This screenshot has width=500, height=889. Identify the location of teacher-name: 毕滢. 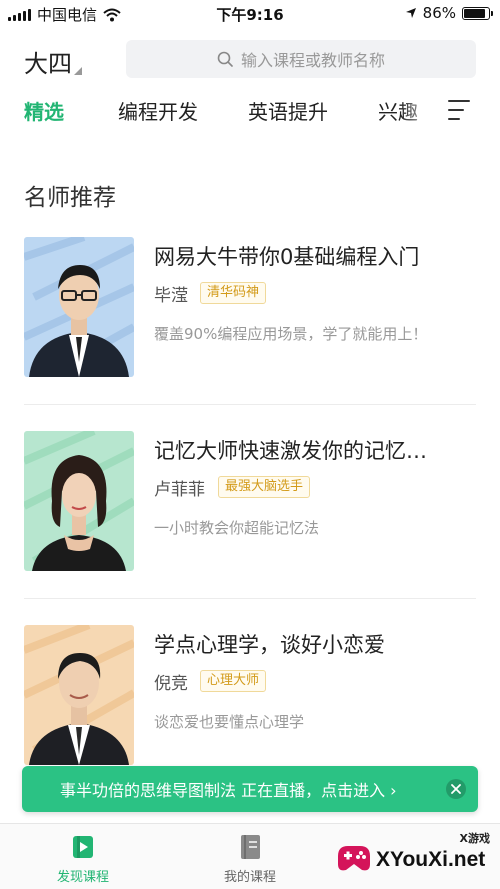
(171, 296).